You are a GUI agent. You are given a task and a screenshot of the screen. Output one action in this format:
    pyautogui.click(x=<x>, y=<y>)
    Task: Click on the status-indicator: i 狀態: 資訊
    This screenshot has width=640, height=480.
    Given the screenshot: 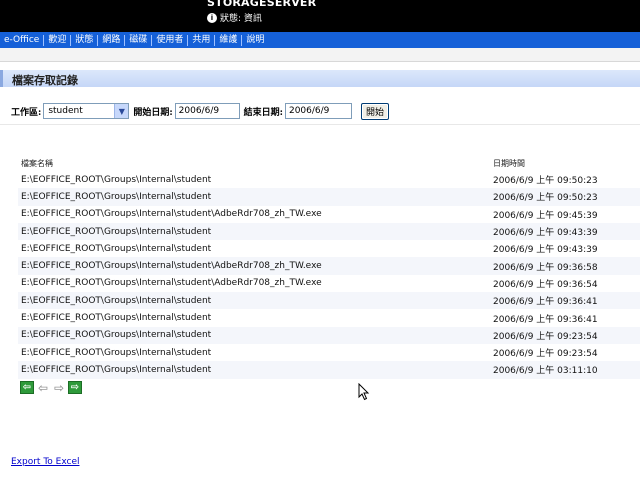 What is the action you would take?
    pyautogui.click(x=234, y=17)
    